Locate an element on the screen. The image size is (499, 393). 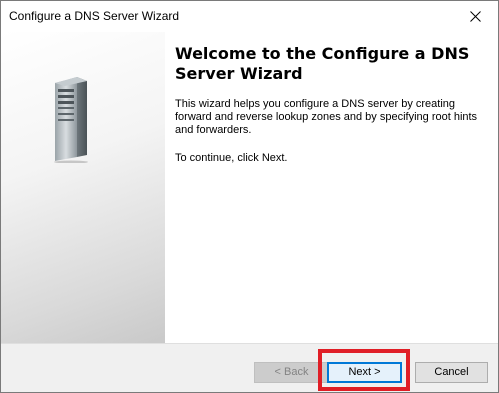
close-button is located at coordinates (475, 16).